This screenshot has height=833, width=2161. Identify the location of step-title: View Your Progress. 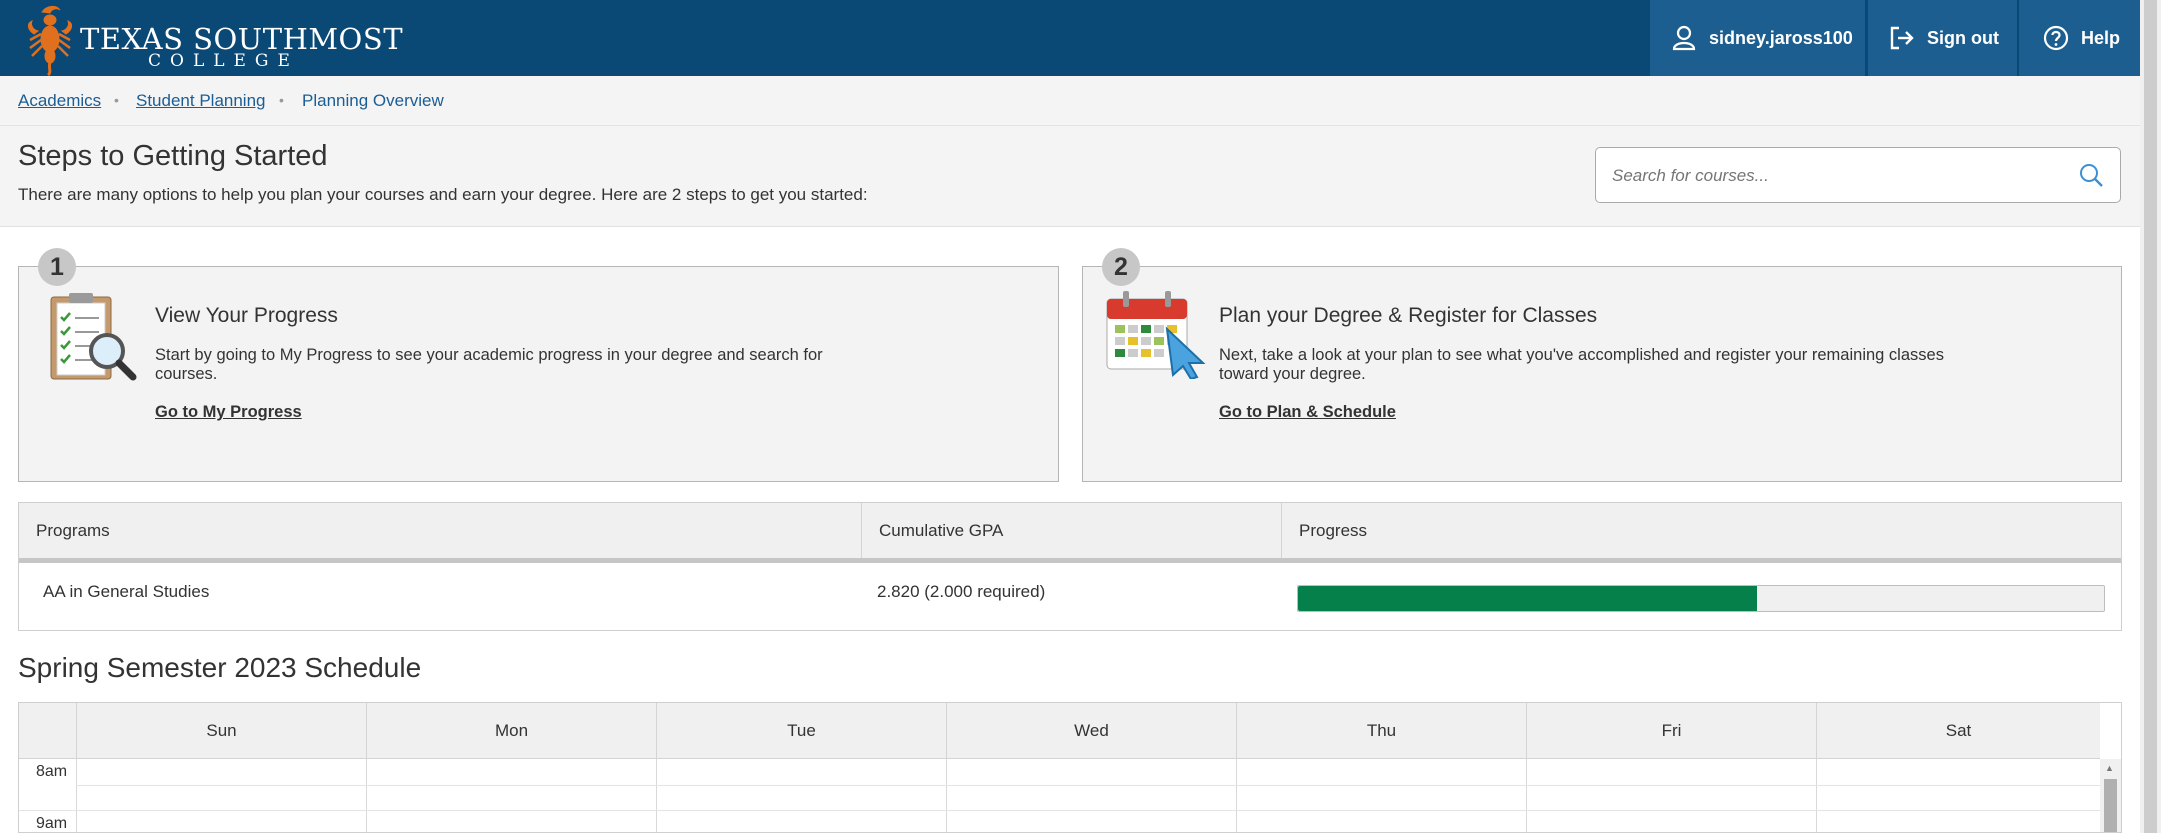
(246, 315).